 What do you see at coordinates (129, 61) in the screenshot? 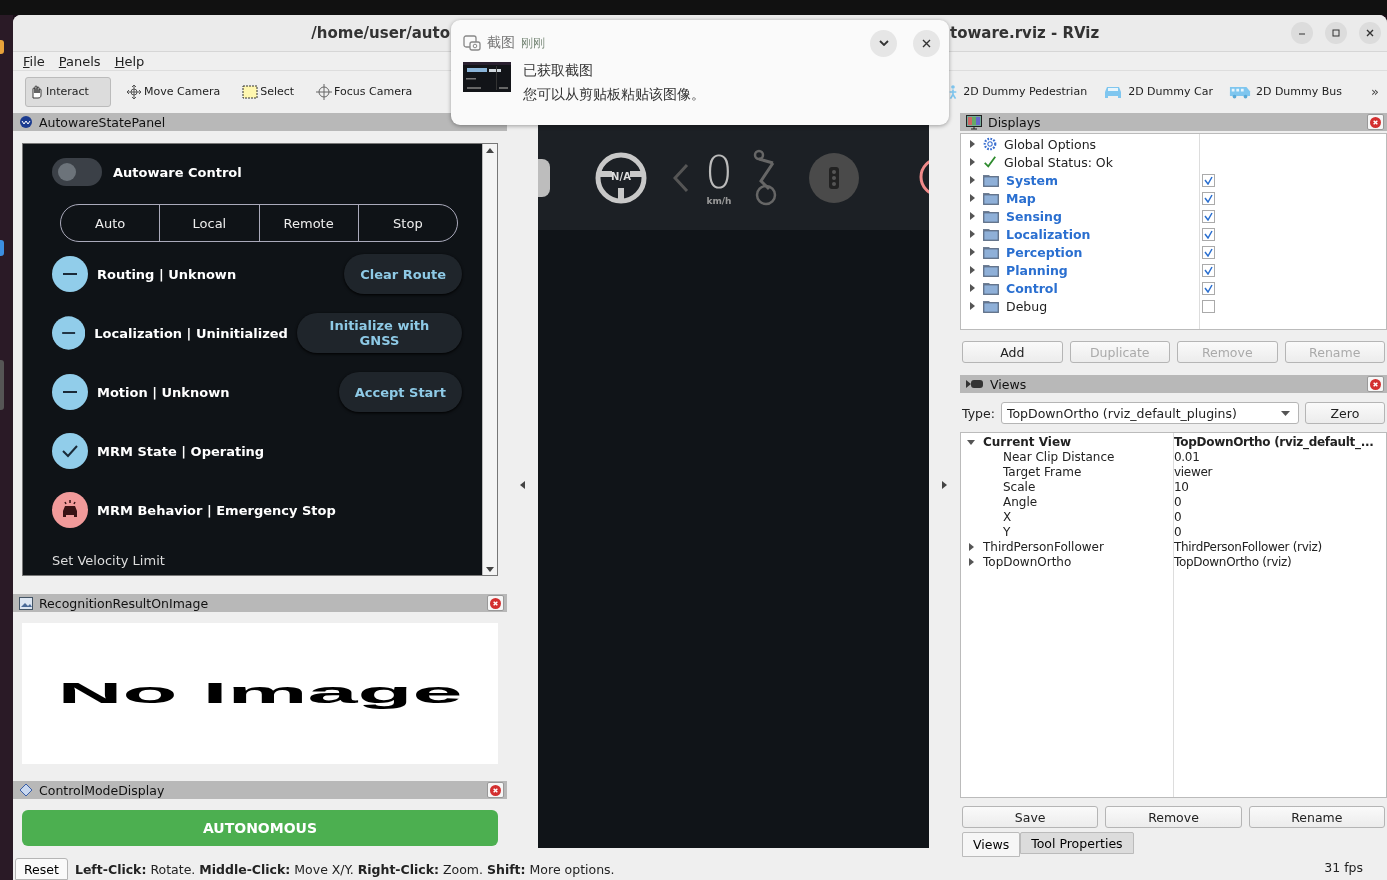
I see `menu-item: Help` at bounding box center [129, 61].